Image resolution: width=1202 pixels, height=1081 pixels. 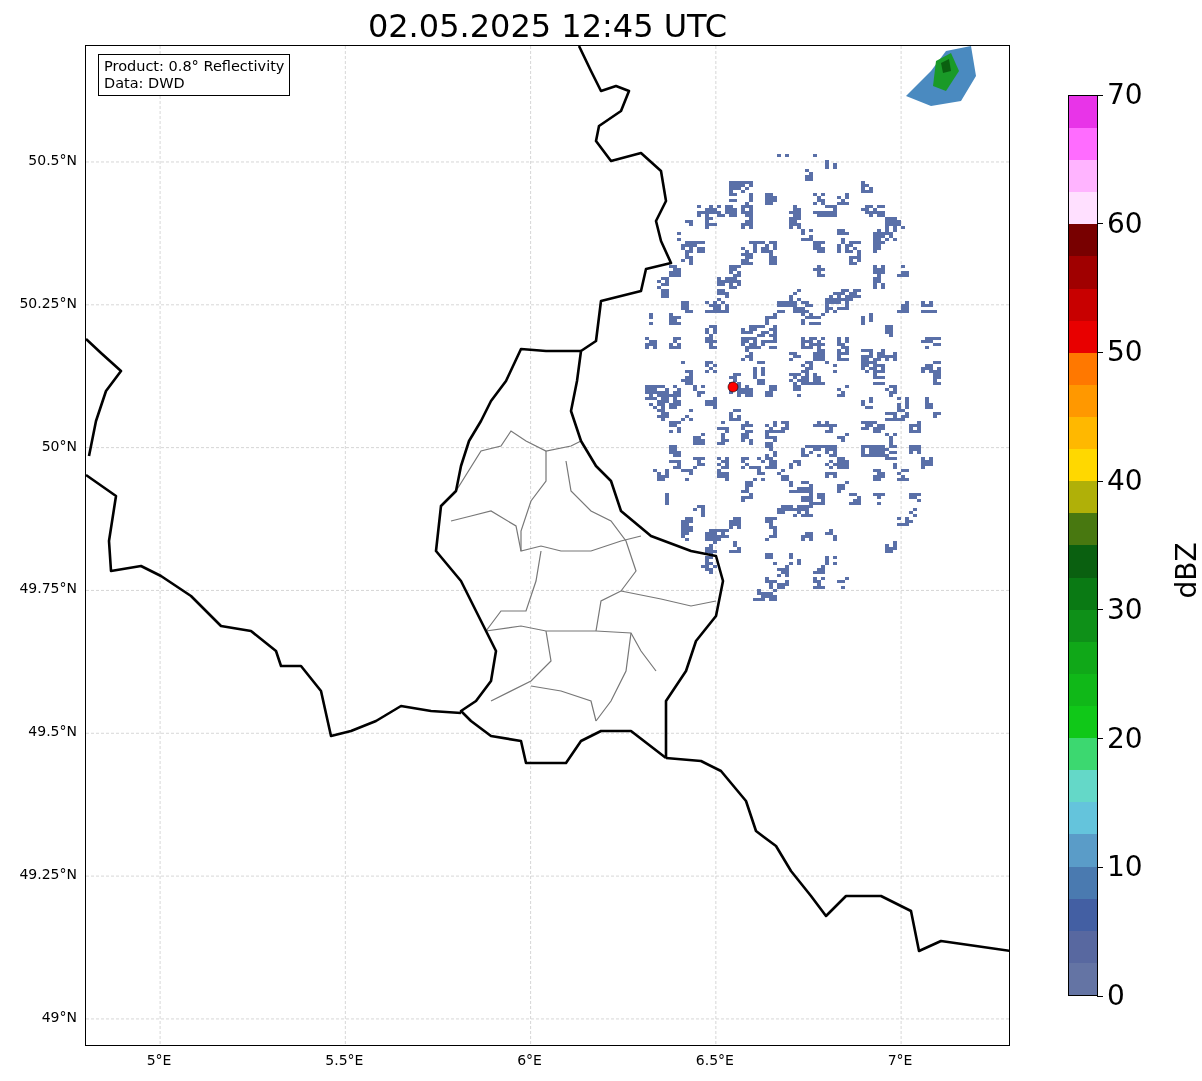 What do you see at coordinates (48, 302) in the screenshot?
I see `latitude-label: 50.25°N` at bounding box center [48, 302].